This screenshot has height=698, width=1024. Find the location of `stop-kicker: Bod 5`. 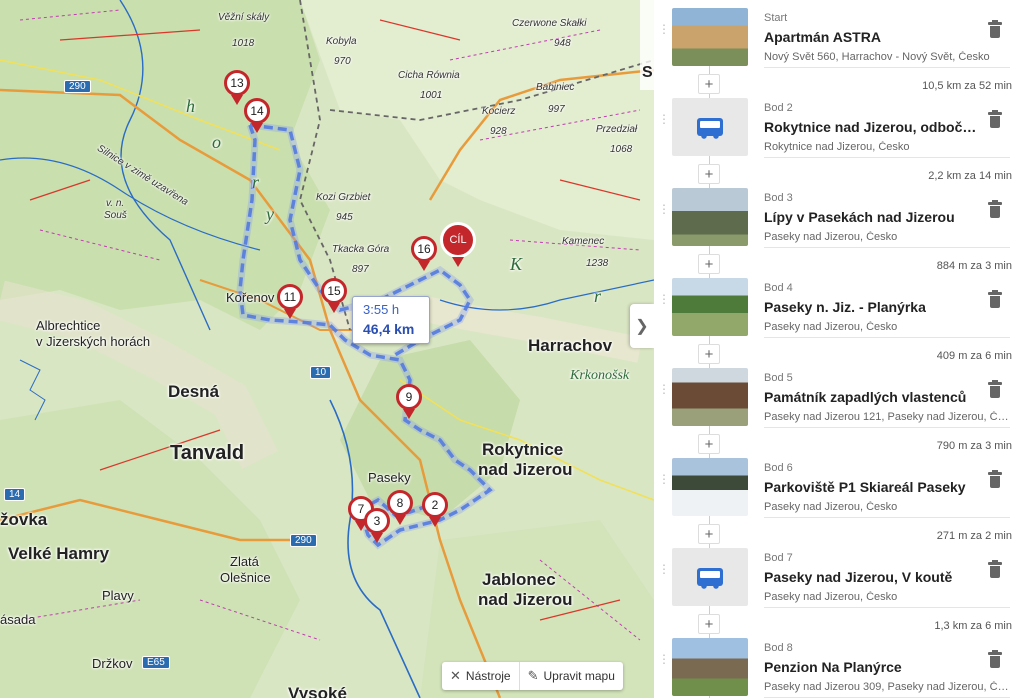

stop-kicker: Bod 5 is located at coordinates (778, 378).